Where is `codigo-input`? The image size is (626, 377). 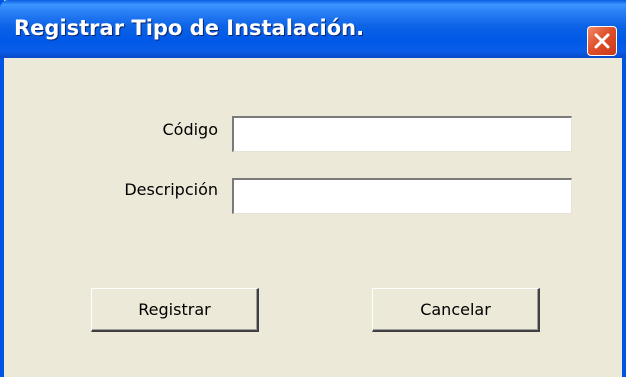 codigo-input is located at coordinates (402, 134).